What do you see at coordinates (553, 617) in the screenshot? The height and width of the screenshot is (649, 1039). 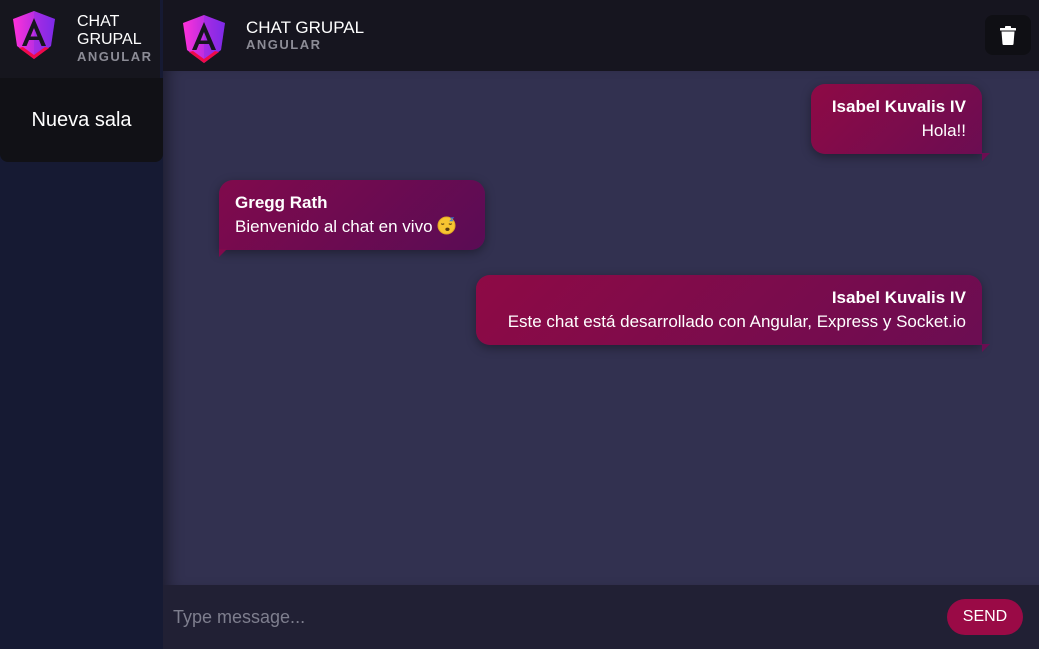 I see `message-input` at bounding box center [553, 617].